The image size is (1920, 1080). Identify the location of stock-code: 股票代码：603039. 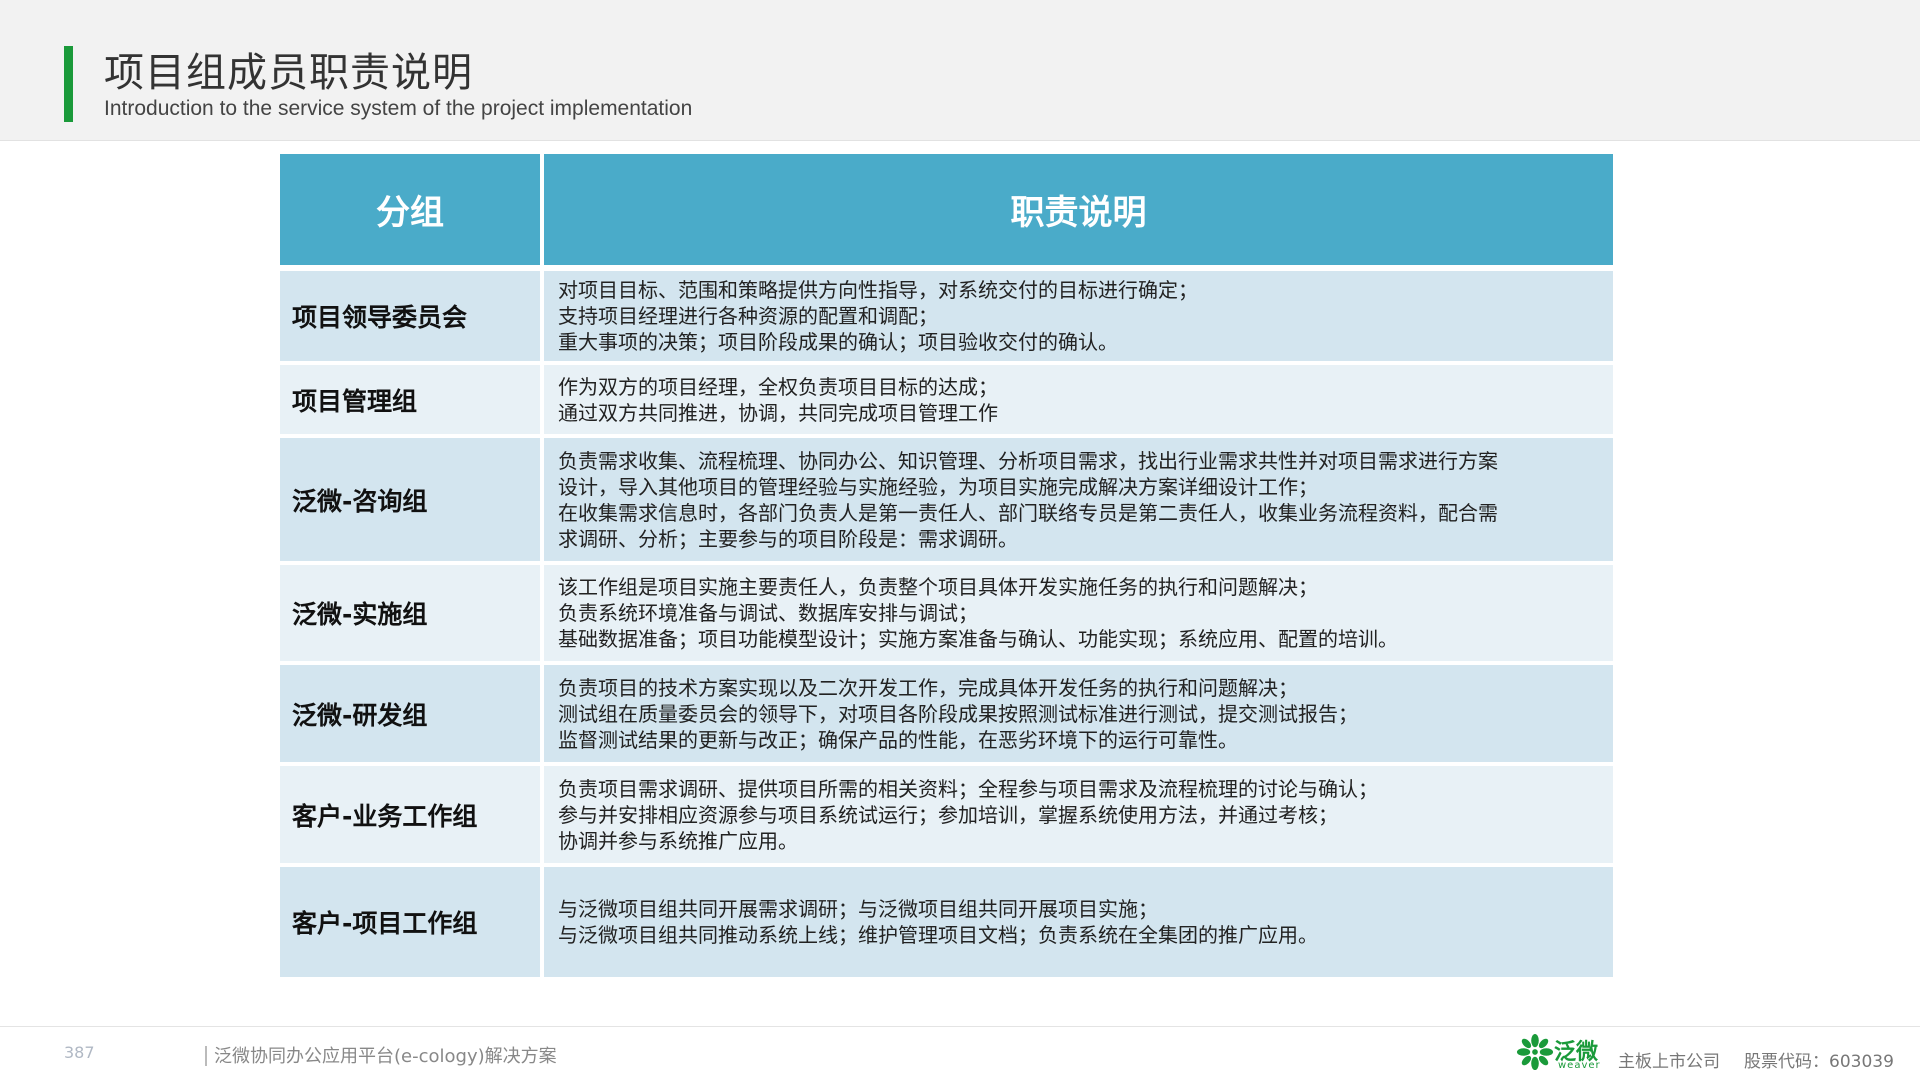
(1819, 1062).